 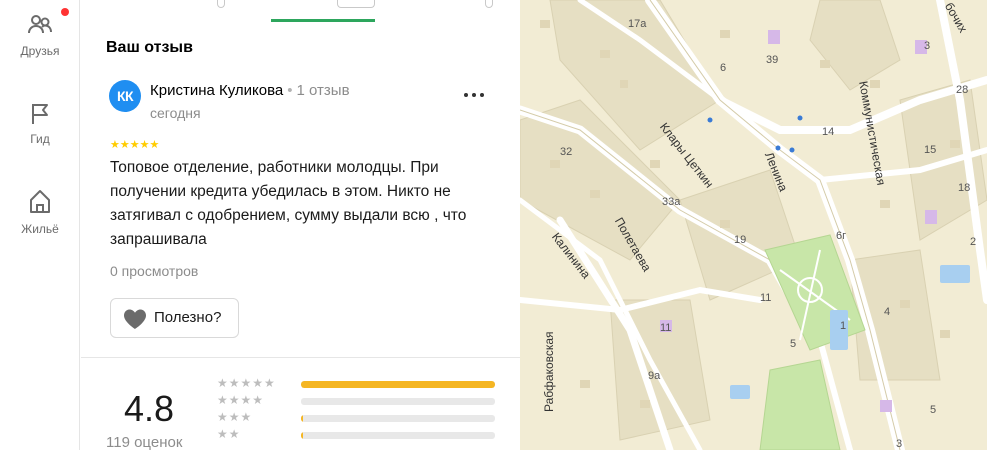 What do you see at coordinates (566, 152) in the screenshot?
I see `map-house-number: 32` at bounding box center [566, 152].